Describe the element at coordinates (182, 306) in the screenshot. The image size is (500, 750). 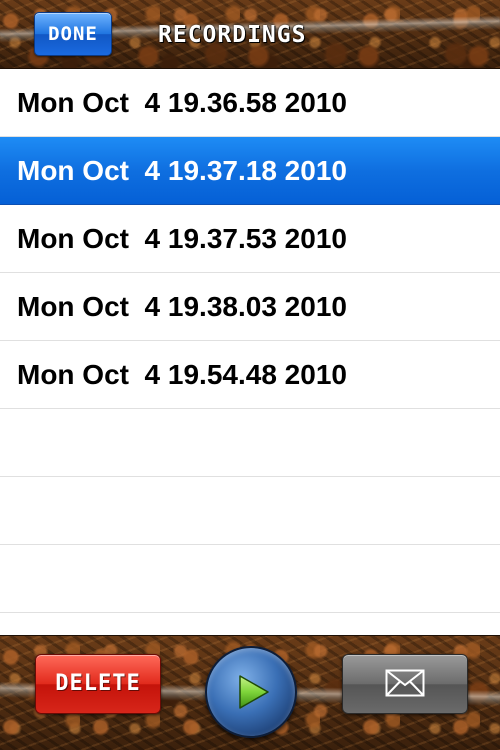
I see `recording-label: Mon Oct 4 19.38.03 2010` at that location.